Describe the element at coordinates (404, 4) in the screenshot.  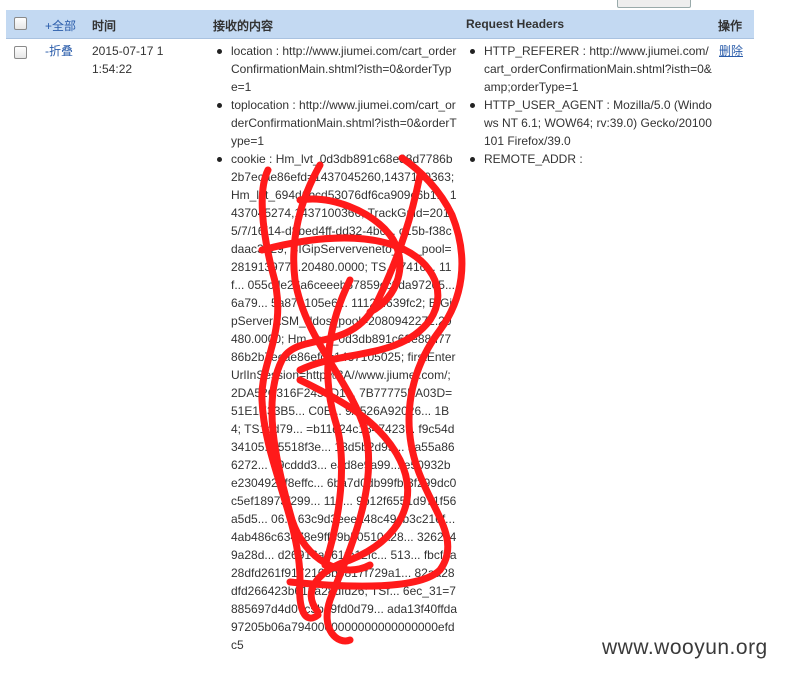
I see `top-toolbar` at that location.